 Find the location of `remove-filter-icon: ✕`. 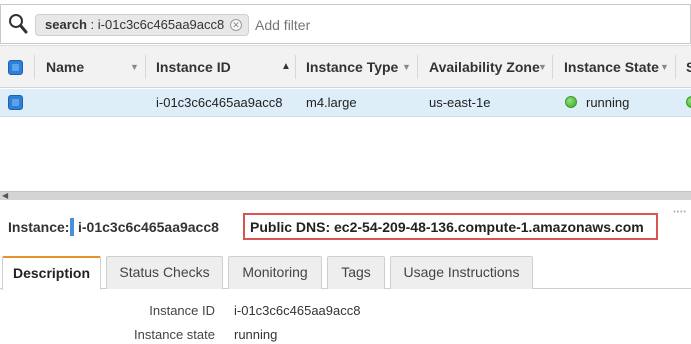

remove-filter-icon: ✕ is located at coordinates (236, 25).